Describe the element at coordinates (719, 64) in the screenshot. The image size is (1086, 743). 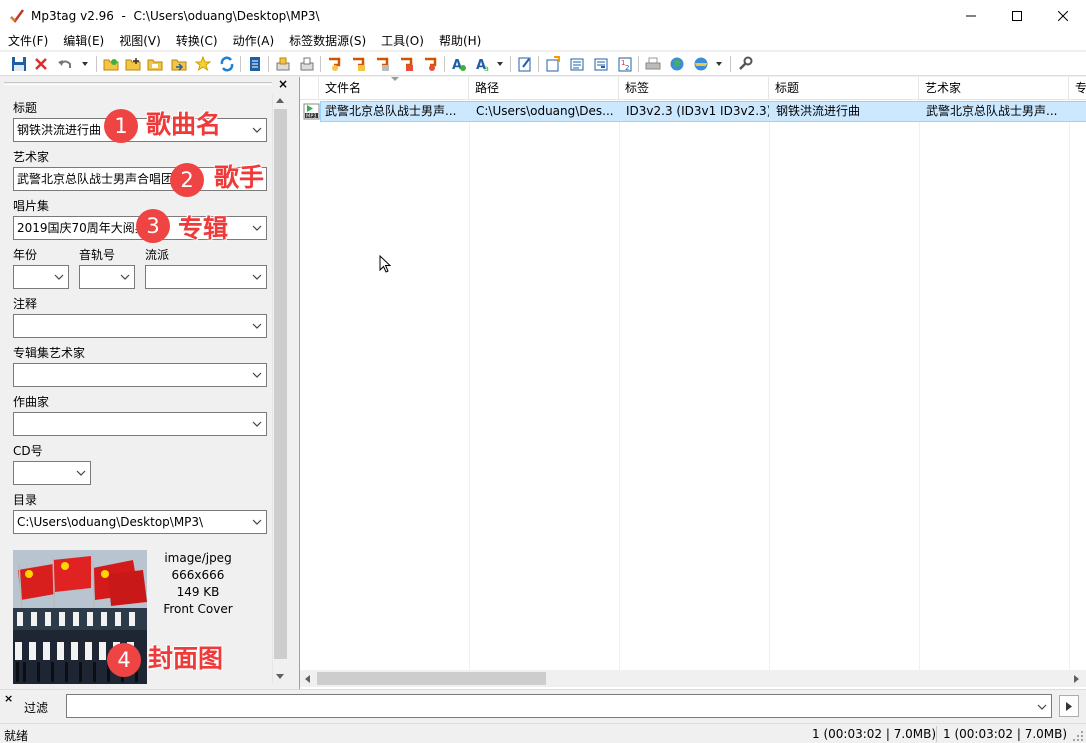
I see `web-dropdown-icon` at that location.